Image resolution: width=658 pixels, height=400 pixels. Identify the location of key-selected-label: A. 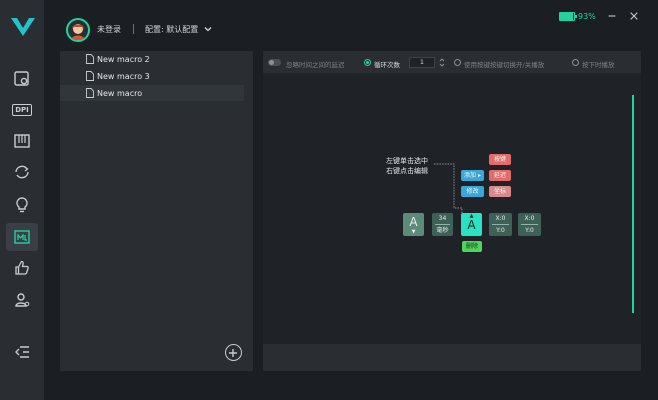
(471, 225).